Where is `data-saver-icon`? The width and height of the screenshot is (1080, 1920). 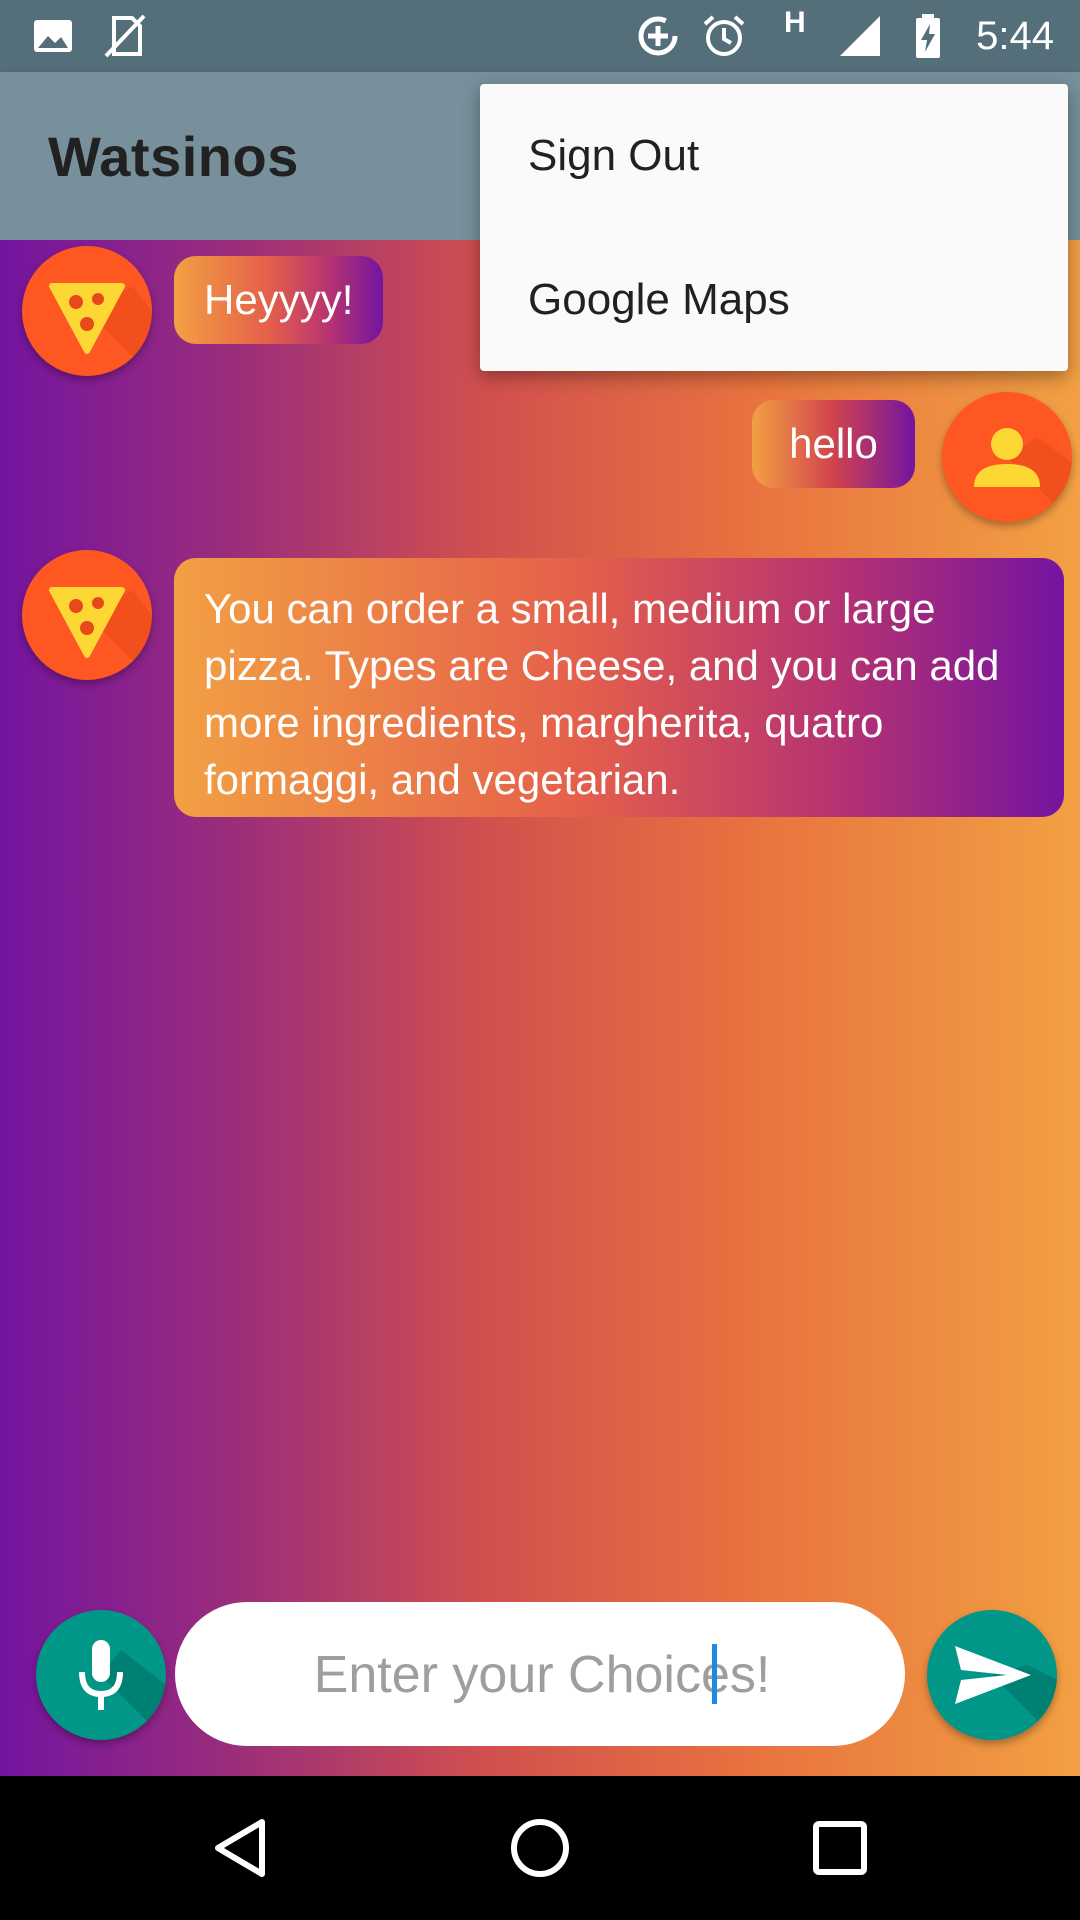 data-saver-icon is located at coordinates (658, 36).